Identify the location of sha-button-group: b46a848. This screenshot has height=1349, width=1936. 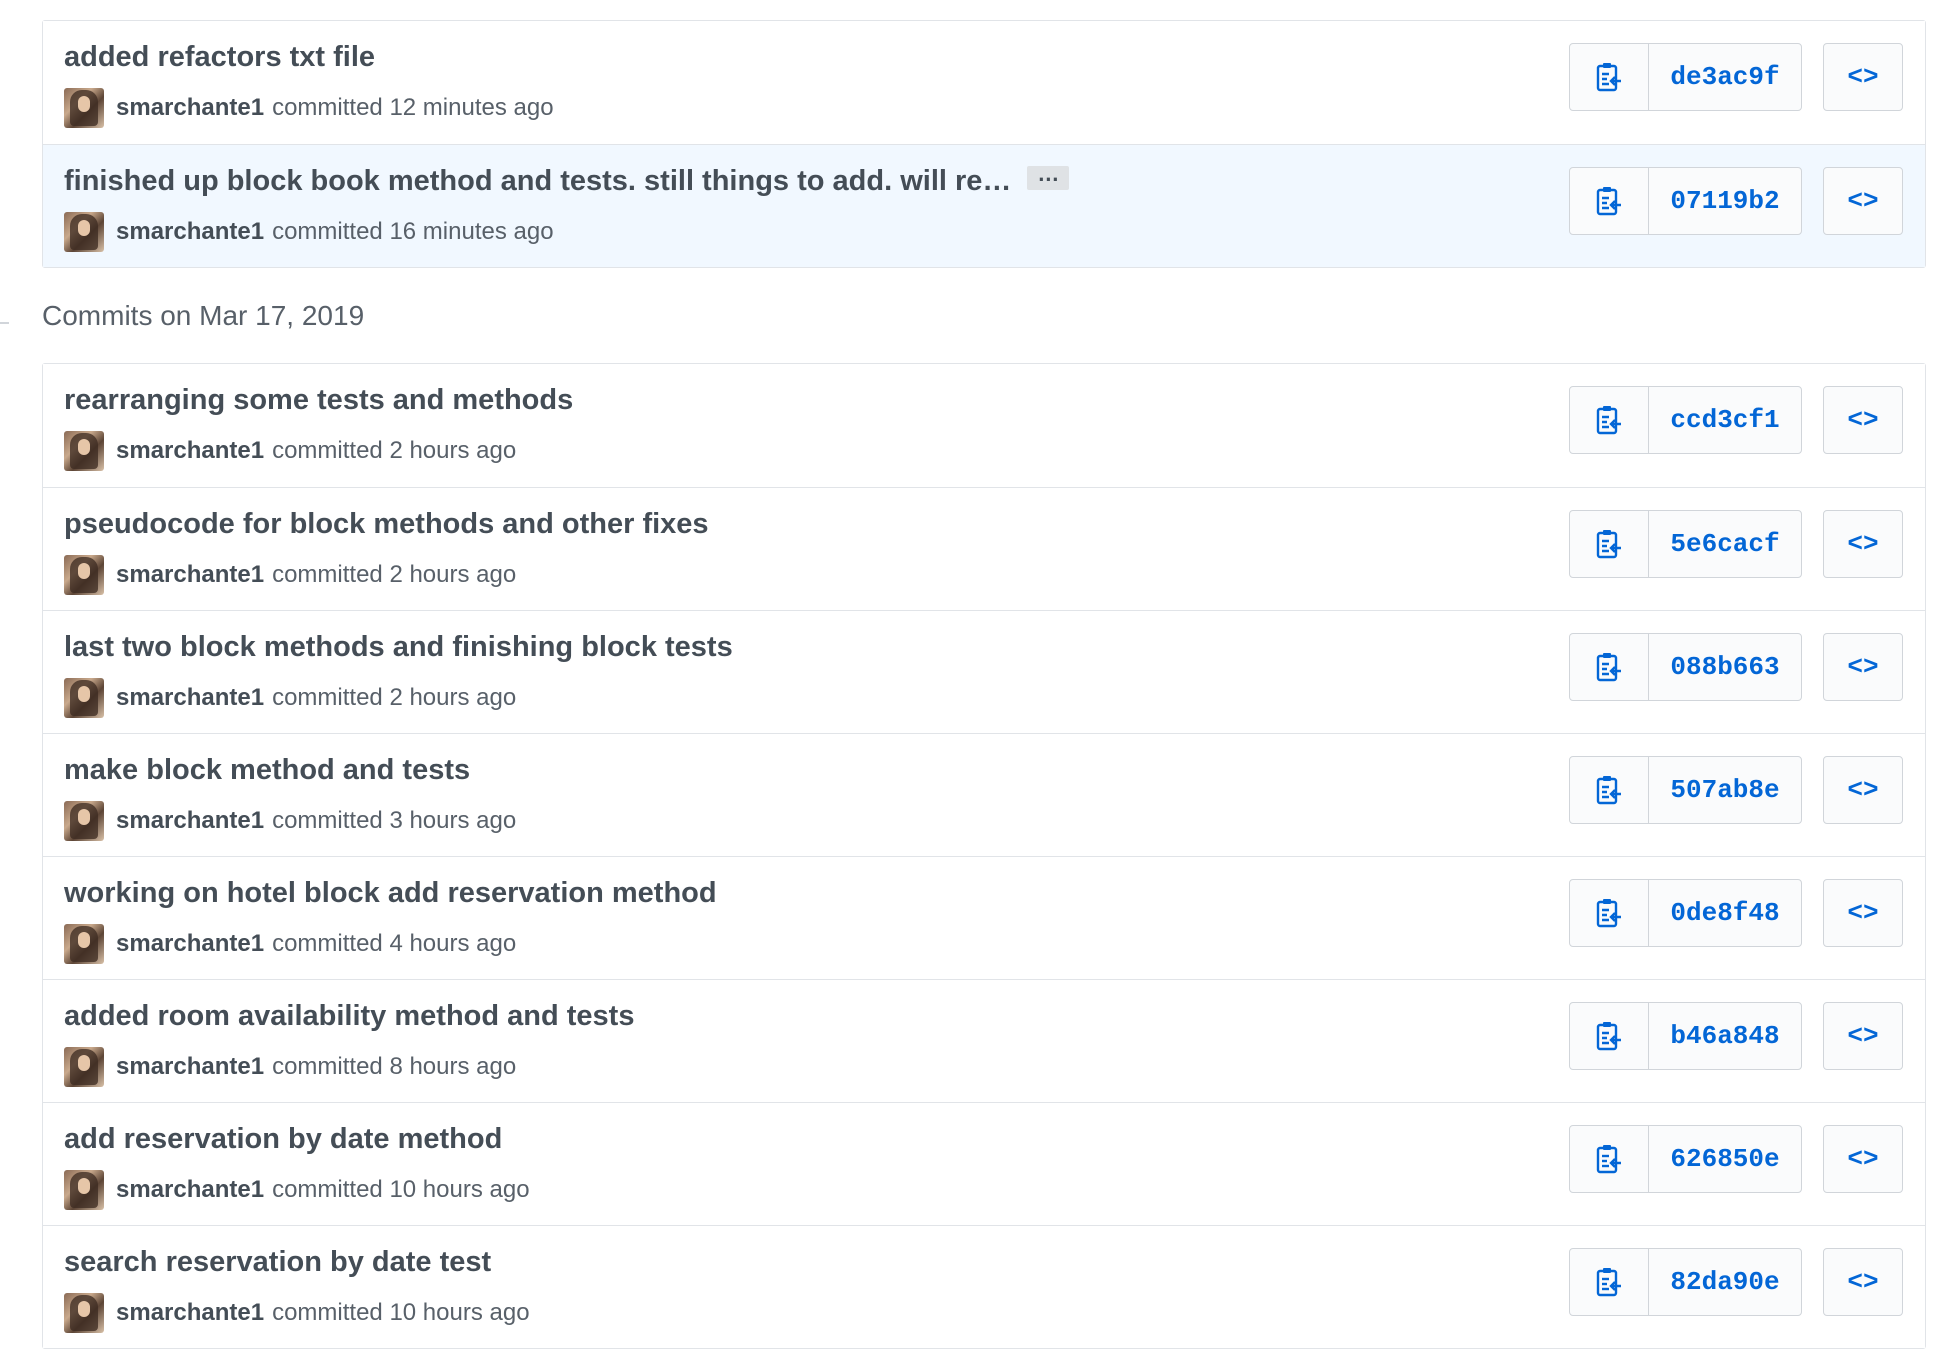
(1685, 1036).